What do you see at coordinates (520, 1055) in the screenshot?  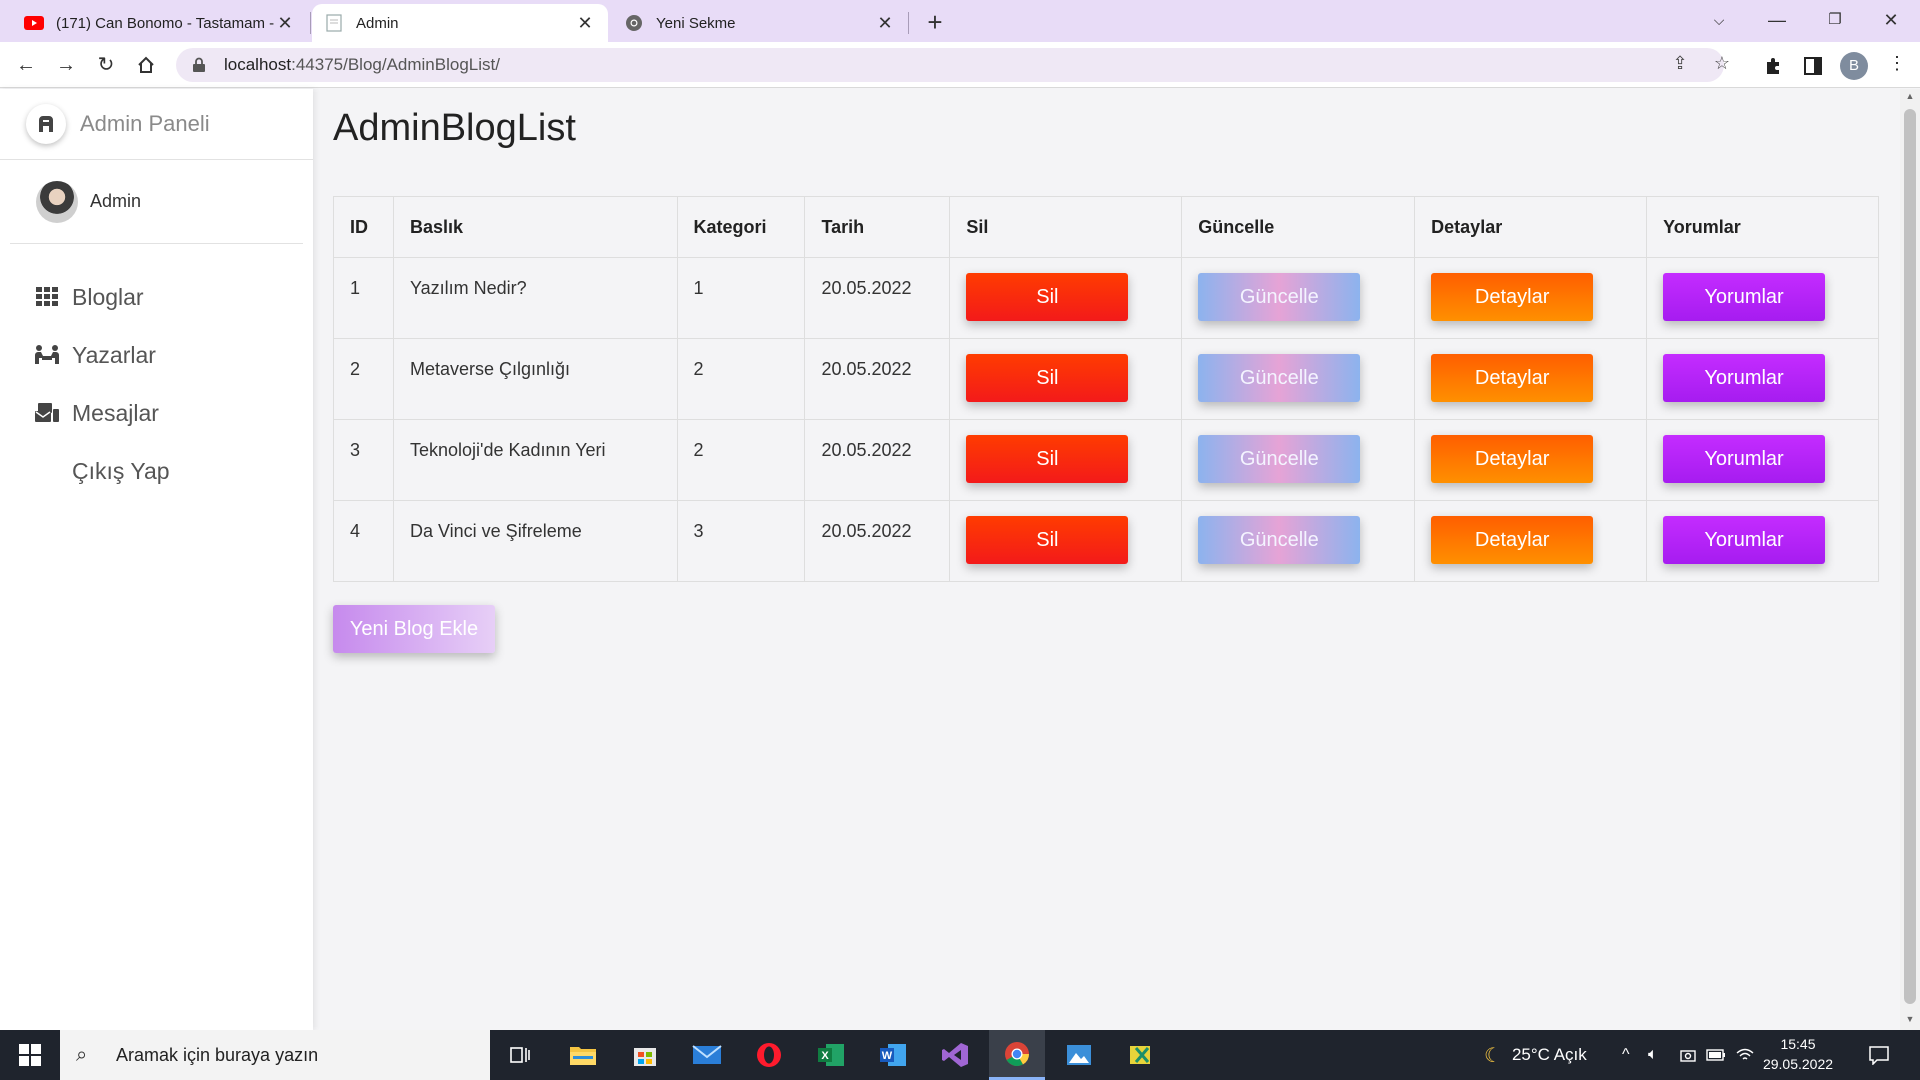 I see `task-view-icon` at bounding box center [520, 1055].